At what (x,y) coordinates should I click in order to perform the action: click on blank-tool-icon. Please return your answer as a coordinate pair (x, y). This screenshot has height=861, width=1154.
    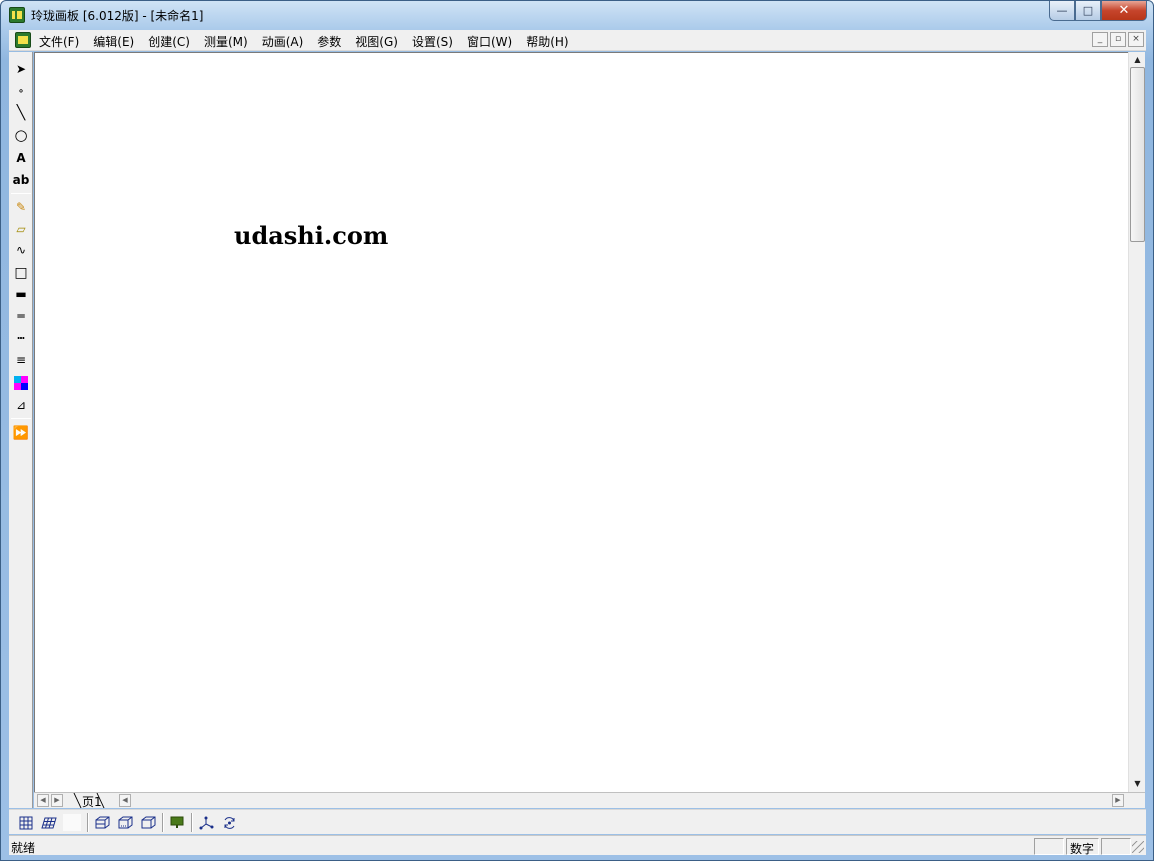
    Looking at the image, I should click on (72, 822).